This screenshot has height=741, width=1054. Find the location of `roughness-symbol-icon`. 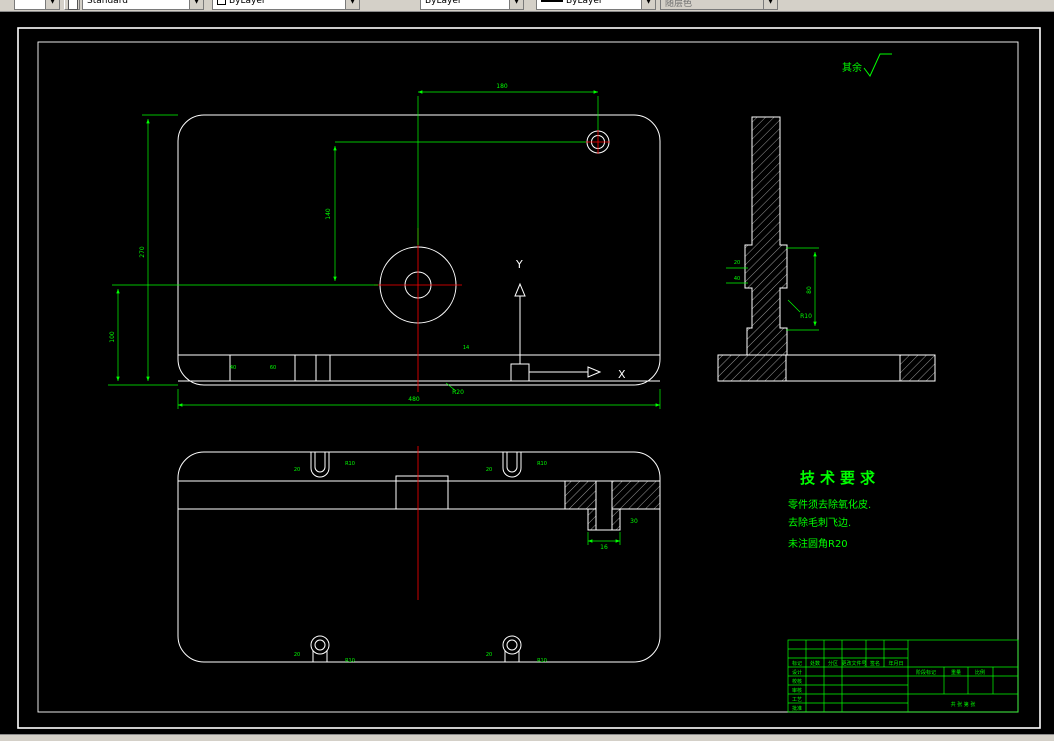

roughness-symbol-icon is located at coordinates (877, 65).